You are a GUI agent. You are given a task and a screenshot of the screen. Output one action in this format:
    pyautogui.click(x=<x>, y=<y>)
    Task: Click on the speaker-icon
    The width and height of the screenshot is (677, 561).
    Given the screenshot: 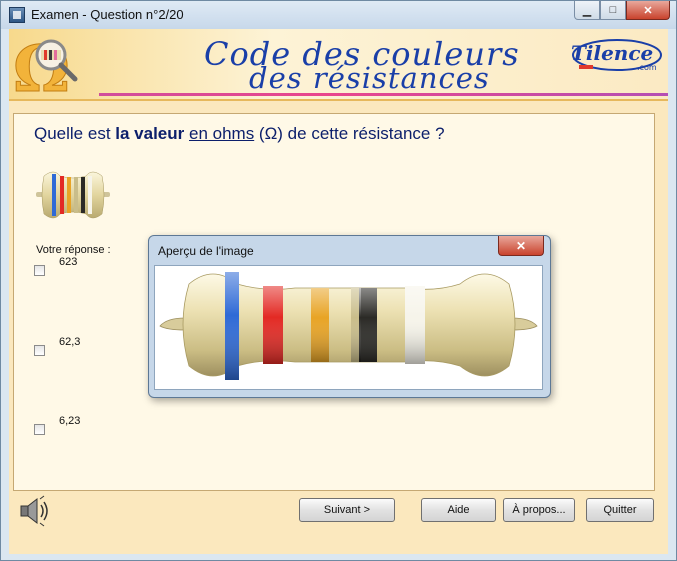 What is the action you would take?
    pyautogui.click(x=34, y=511)
    